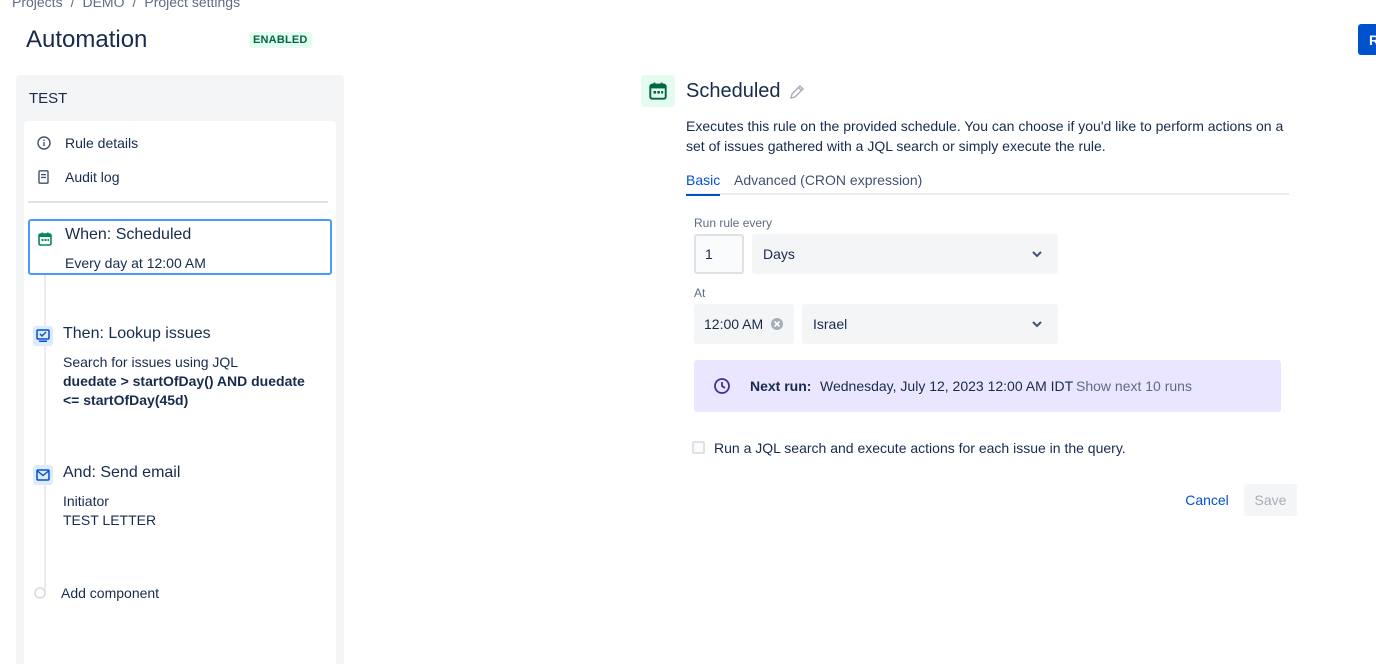 This screenshot has width=1376, height=664. What do you see at coordinates (1367, 39) in the screenshot?
I see `top-right-button: R` at bounding box center [1367, 39].